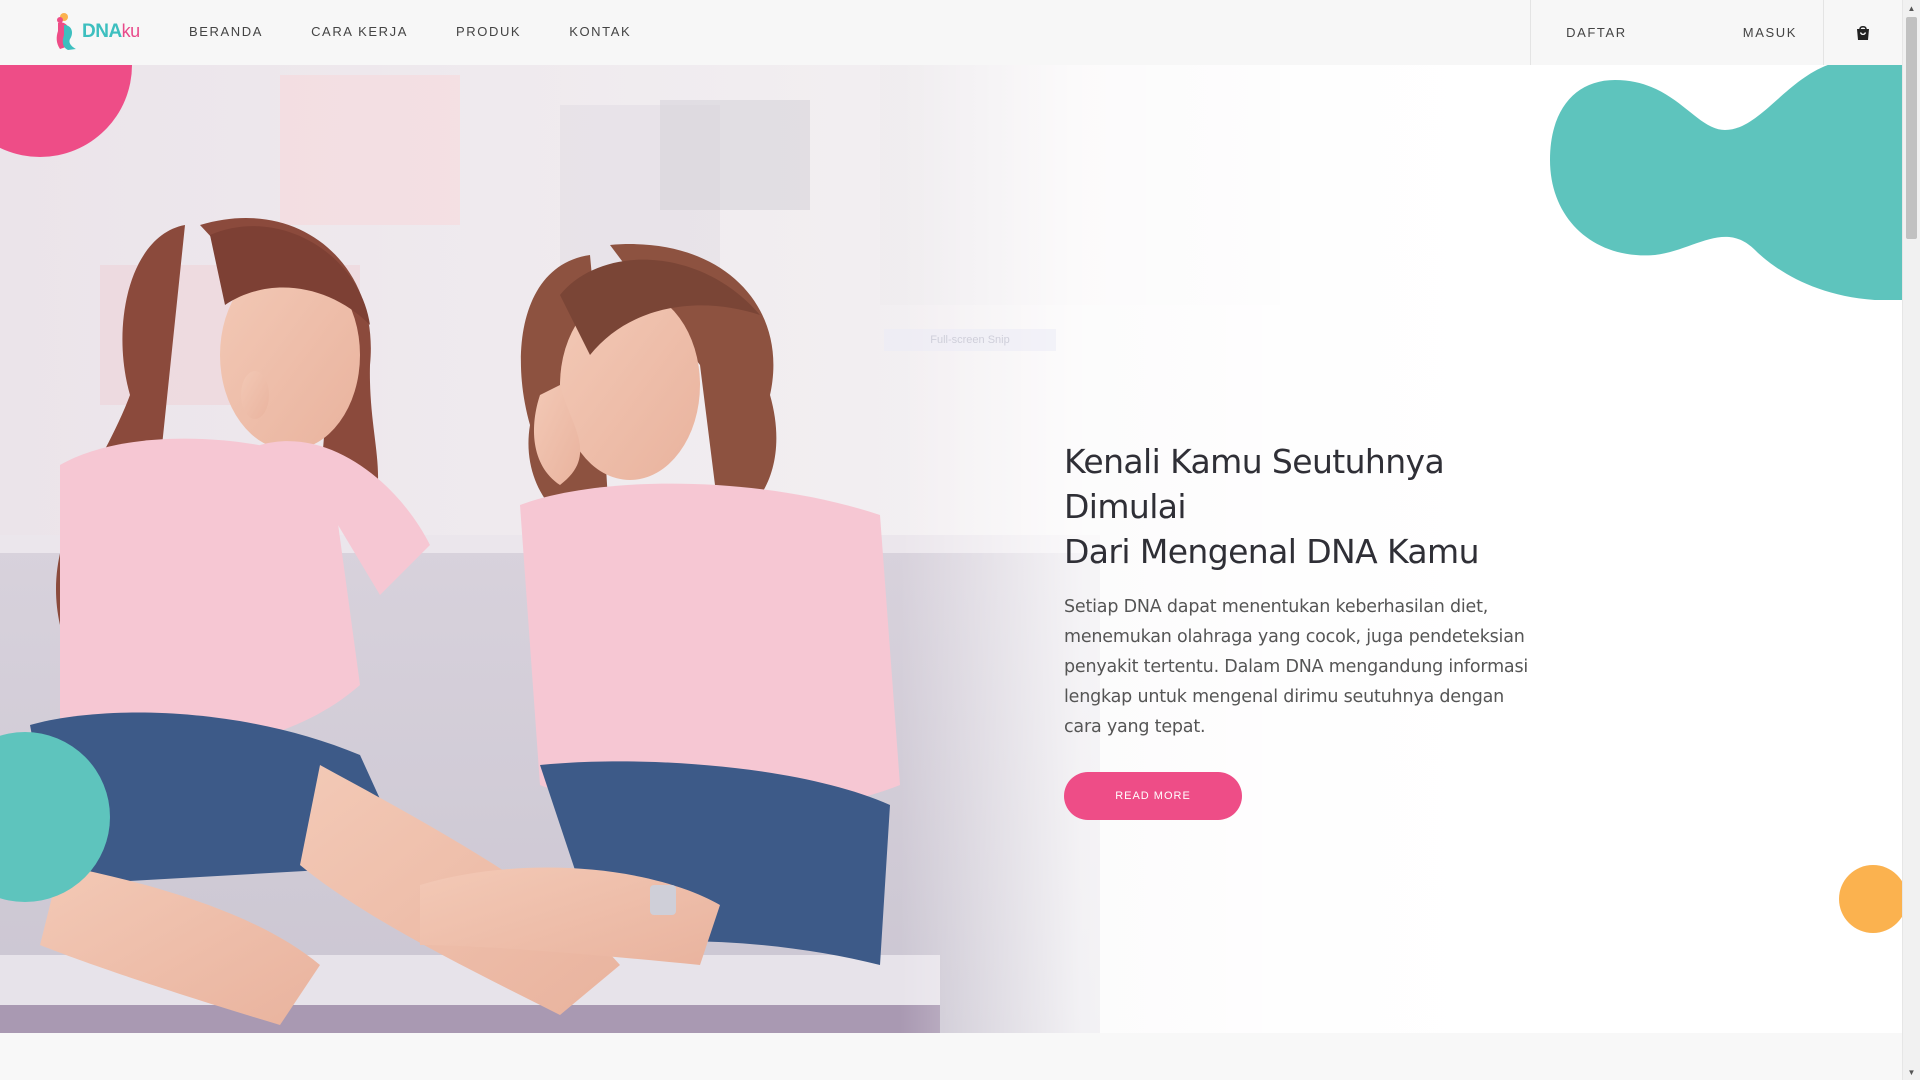 Image resolution: width=1920 pixels, height=1080 pixels. I want to click on brand-logo: DNAku, so click(95, 31).